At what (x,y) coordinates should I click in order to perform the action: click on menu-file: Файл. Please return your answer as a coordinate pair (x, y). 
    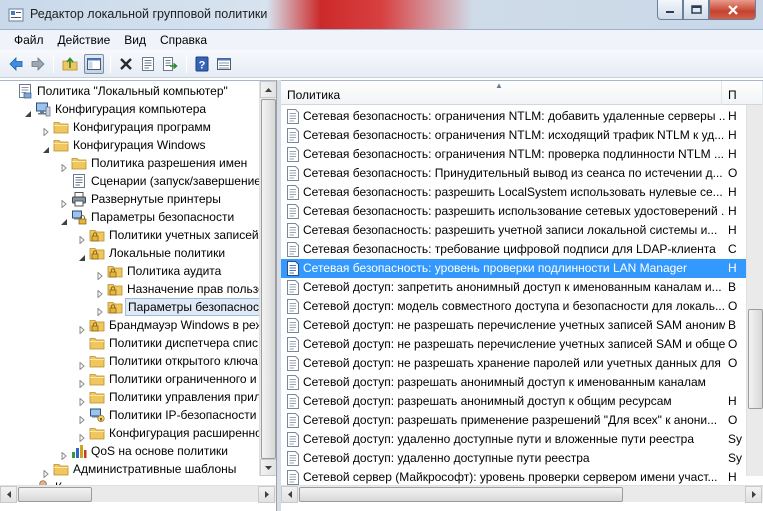
    Looking at the image, I should click on (25, 40).